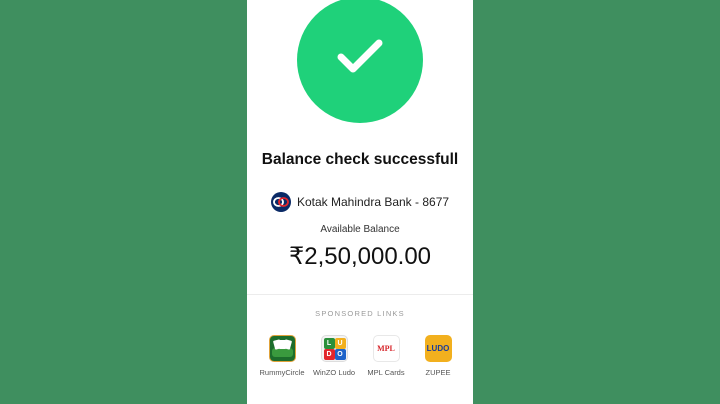  What do you see at coordinates (282, 372) in the screenshot?
I see `app-label: RummyCircle` at bounding box center [282, 372].